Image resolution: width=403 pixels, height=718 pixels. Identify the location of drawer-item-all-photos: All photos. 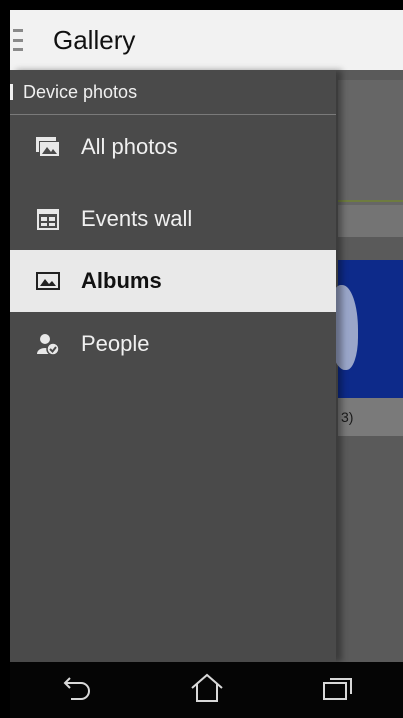
(173, 147).